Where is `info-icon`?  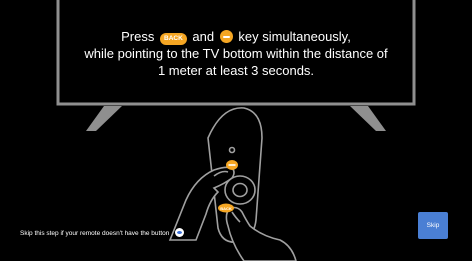 info-icon is located at coordinates (180, 232).